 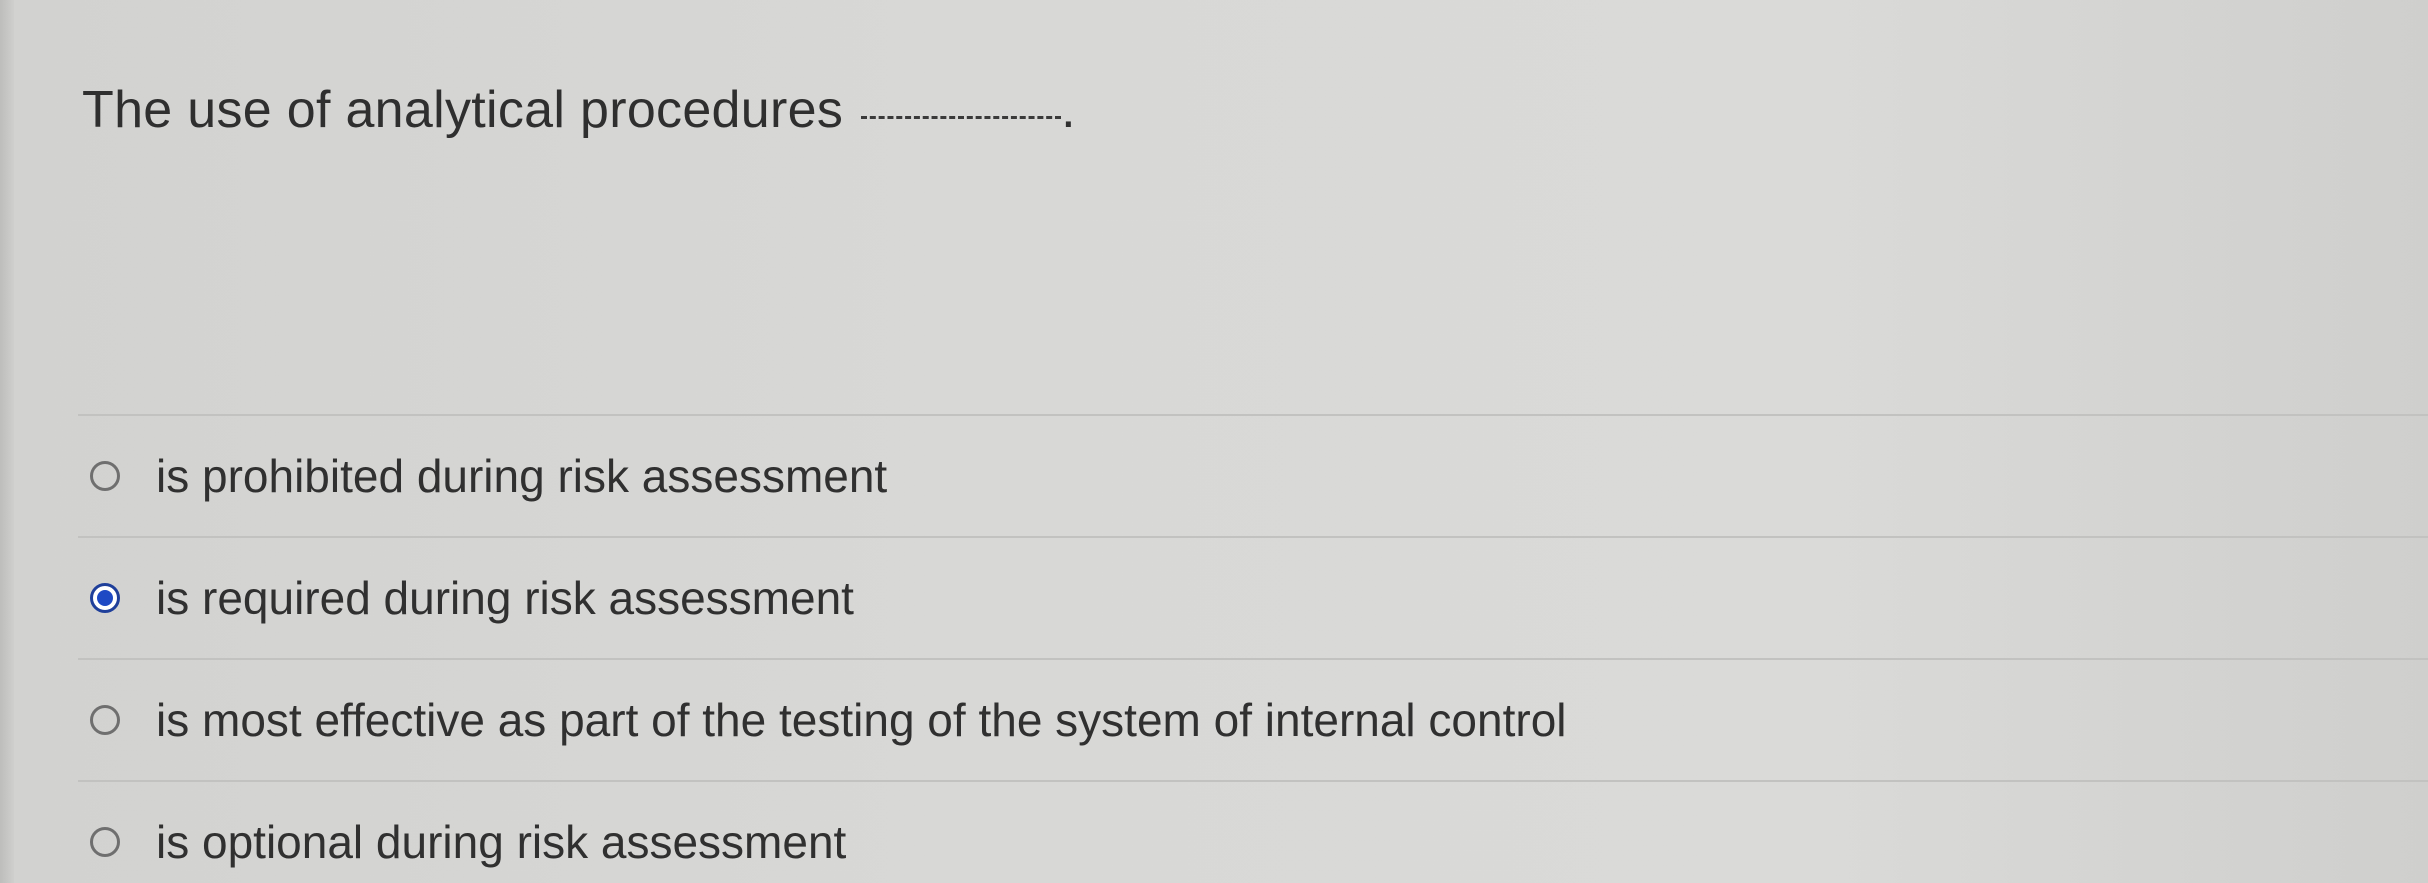 I want to click on option-label: is prohibited during risk assessment, so click(x=522, y=476).